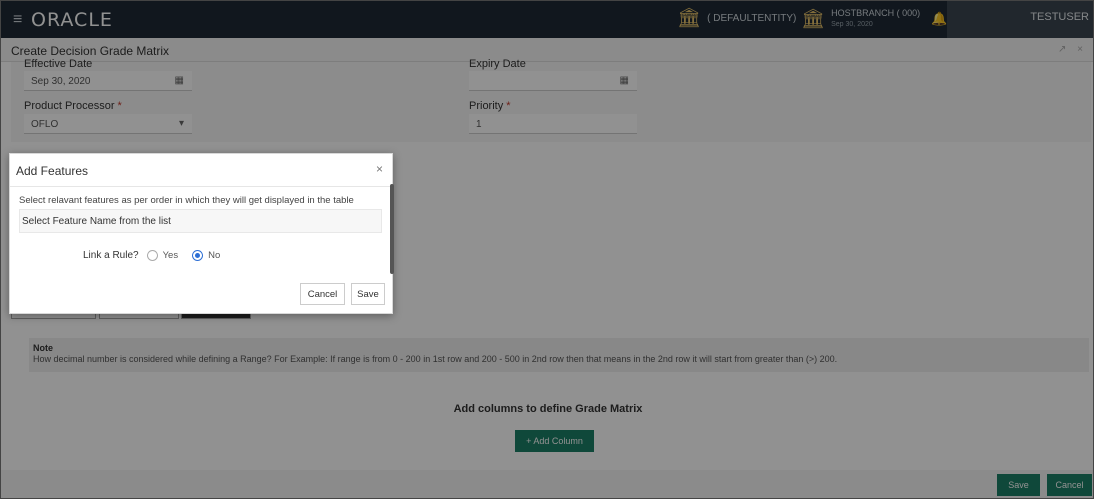  I want to click on dialog-cancel-button: Cancel, so click(322, 294).